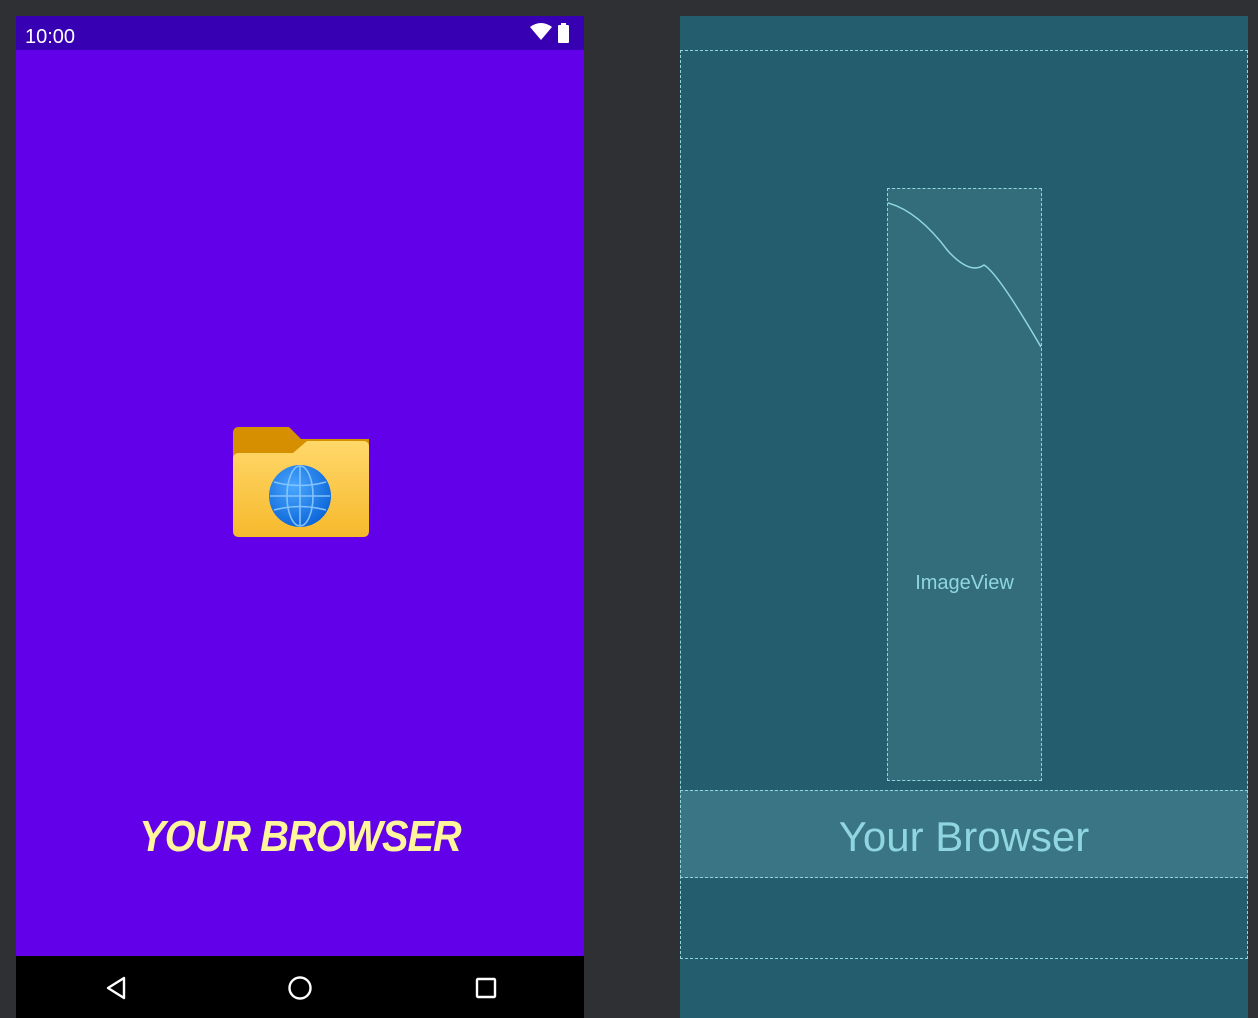  I want to click on blueprint-text-view: Your Browser, so click(964, 834).